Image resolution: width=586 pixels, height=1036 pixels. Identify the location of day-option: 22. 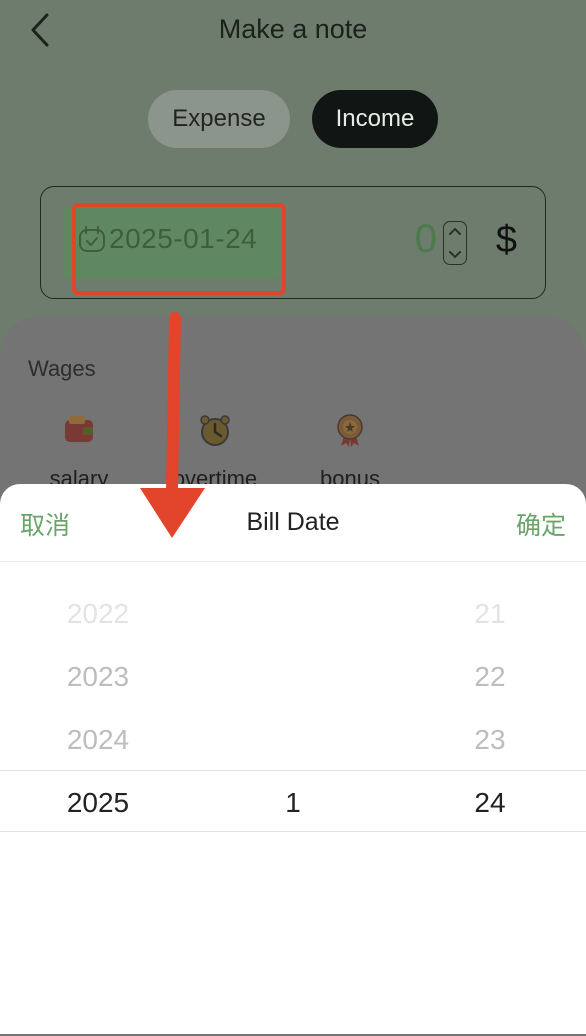
(489, 676).